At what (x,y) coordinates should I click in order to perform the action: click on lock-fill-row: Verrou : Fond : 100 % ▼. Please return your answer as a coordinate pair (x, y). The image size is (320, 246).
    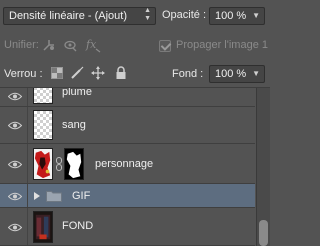
    Looking at the image, I should click on (135, 74).